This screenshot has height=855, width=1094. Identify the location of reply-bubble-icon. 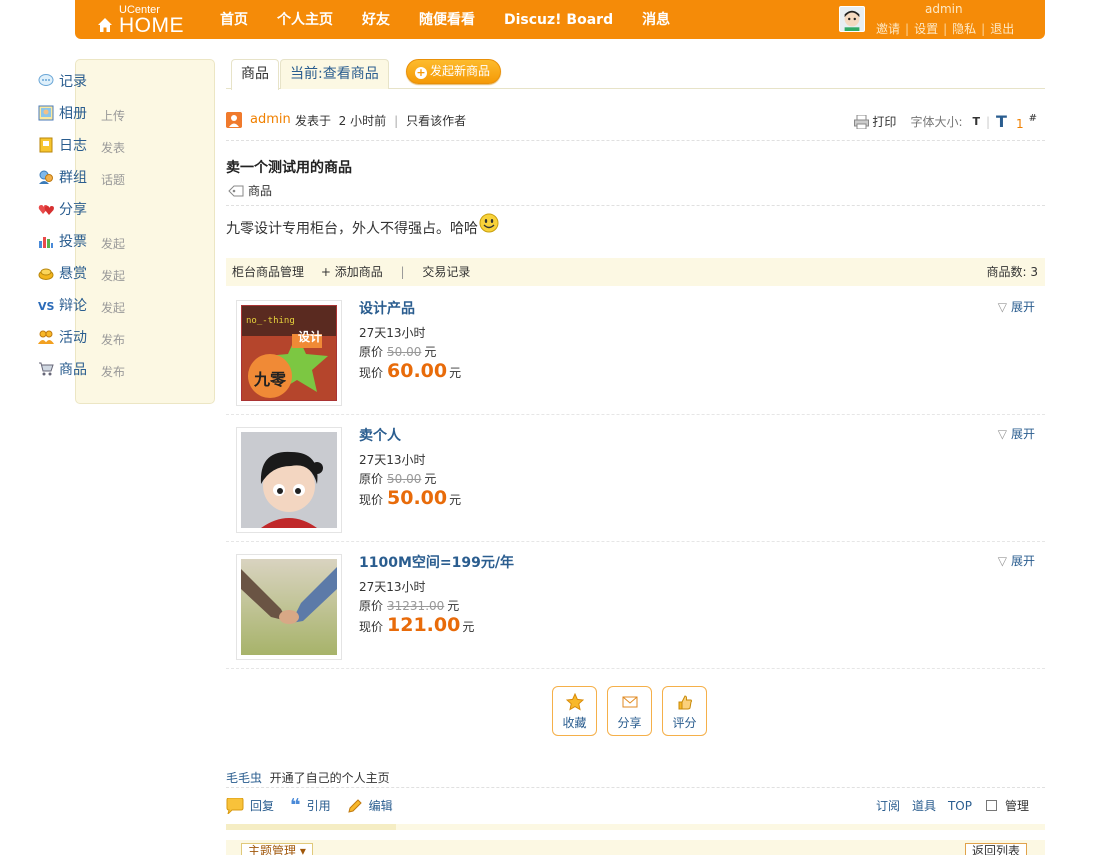
(235, 805).